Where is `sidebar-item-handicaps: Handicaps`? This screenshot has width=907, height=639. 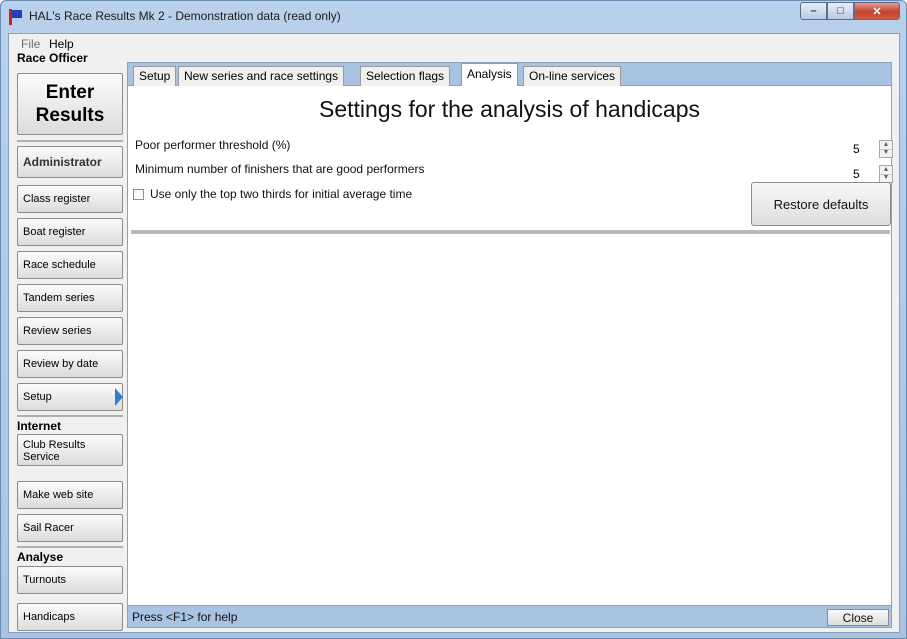 sidebar-item-handicaps: Handicaps is located at coordinates (70, 617).